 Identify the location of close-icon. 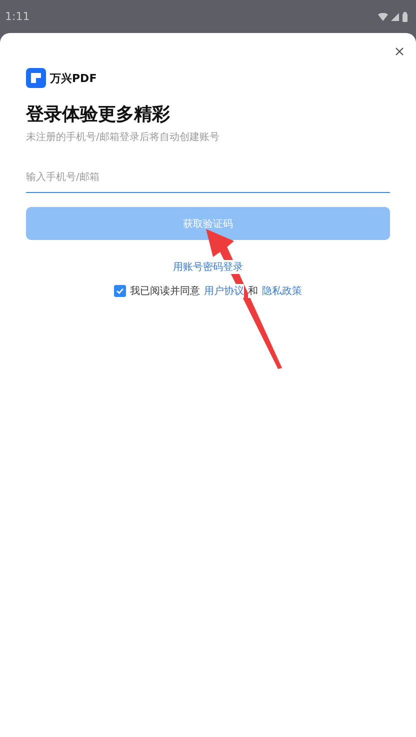
(399, 51).